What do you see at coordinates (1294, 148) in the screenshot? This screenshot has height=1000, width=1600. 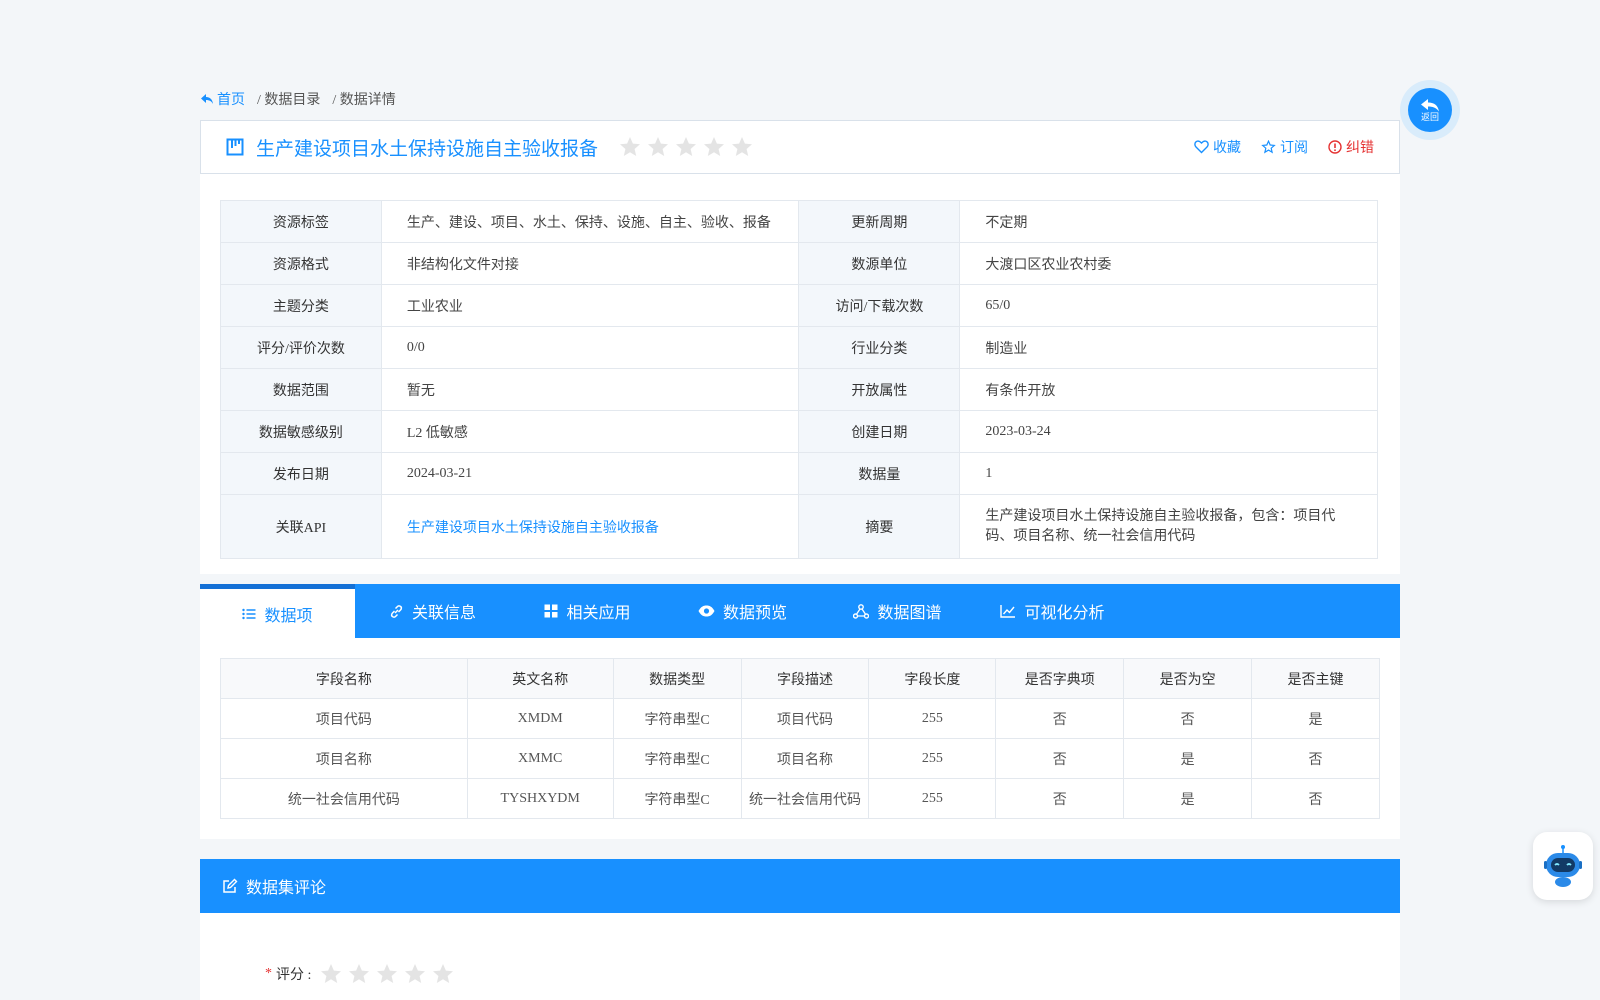 I see `subscribe-label: 订阅` at bounding box center [1294, 148].